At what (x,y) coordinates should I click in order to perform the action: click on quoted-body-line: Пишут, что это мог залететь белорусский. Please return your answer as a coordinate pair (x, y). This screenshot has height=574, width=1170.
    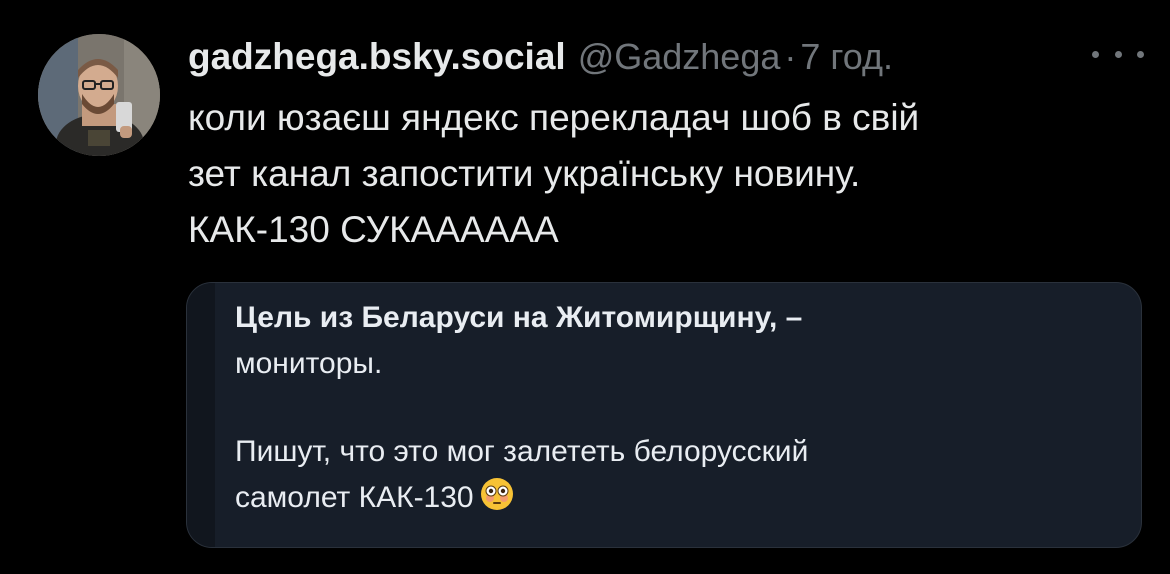
    Looking at the image, I should click on (522, 451).